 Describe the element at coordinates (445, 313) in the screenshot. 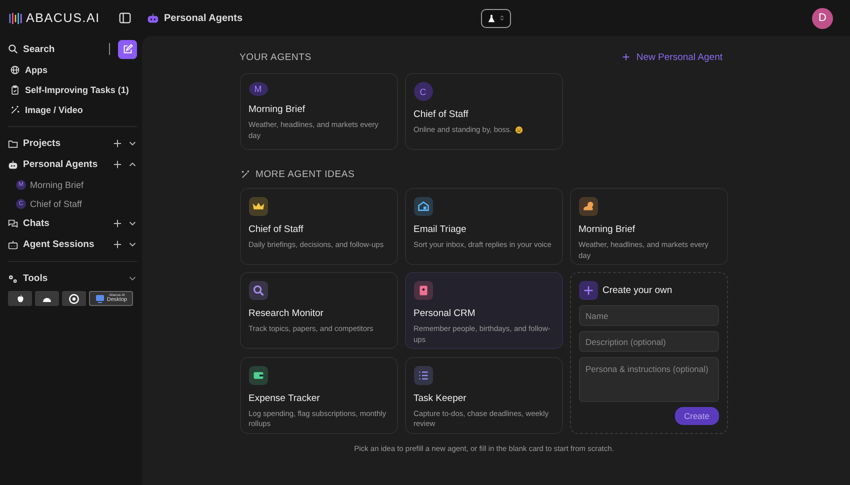

I see `card-title: Personal CRM` at that location.